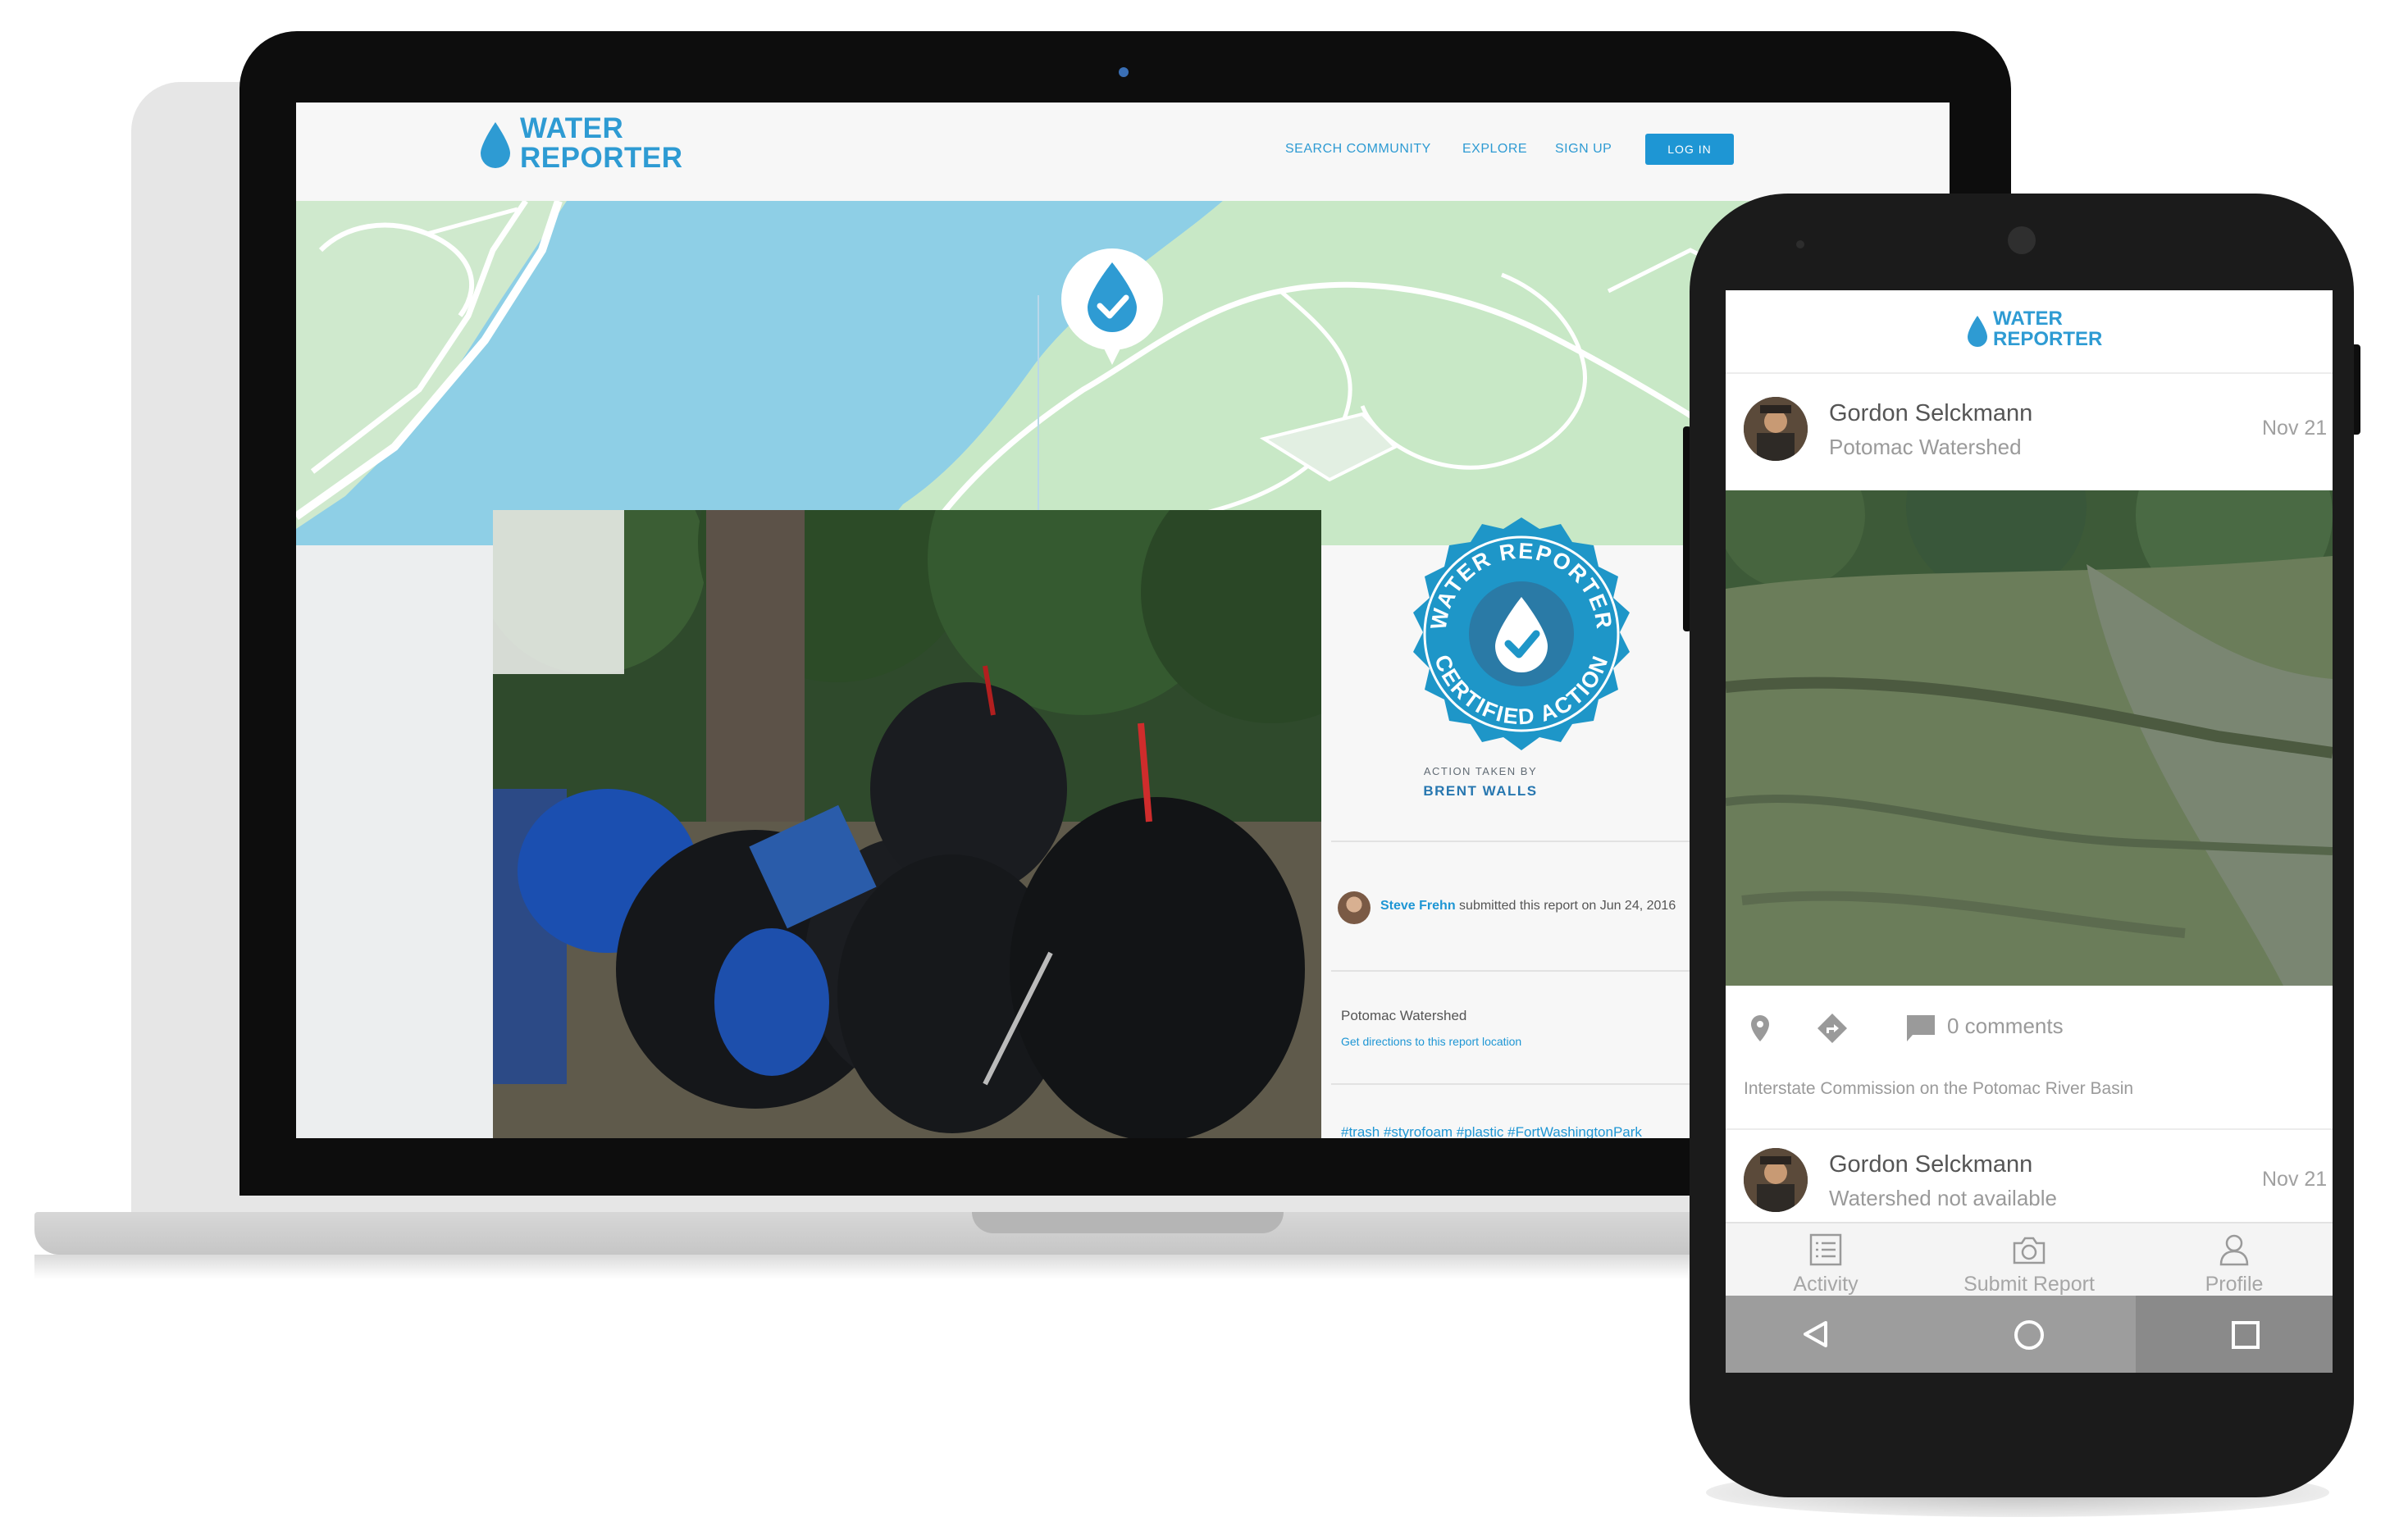 The height and width of the screenshot is (1540, 2399). Describe the element at coordinates (2028, 319) in the screenshot. I see `app-logo-line-1: WATER` at that location.